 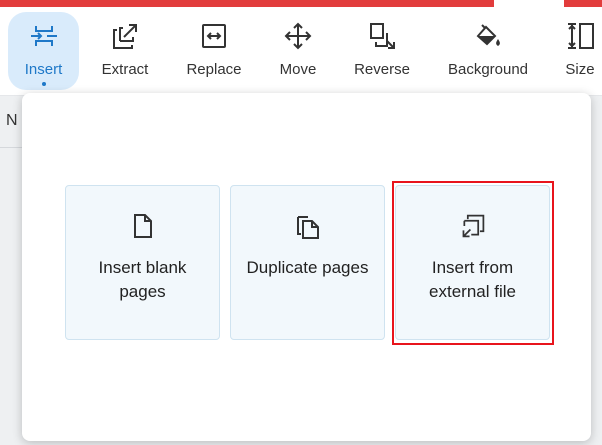 What do you see at coordinates (125, 36) in the screenshot?
I see `extract-icon` at bounding box center [125, 36].